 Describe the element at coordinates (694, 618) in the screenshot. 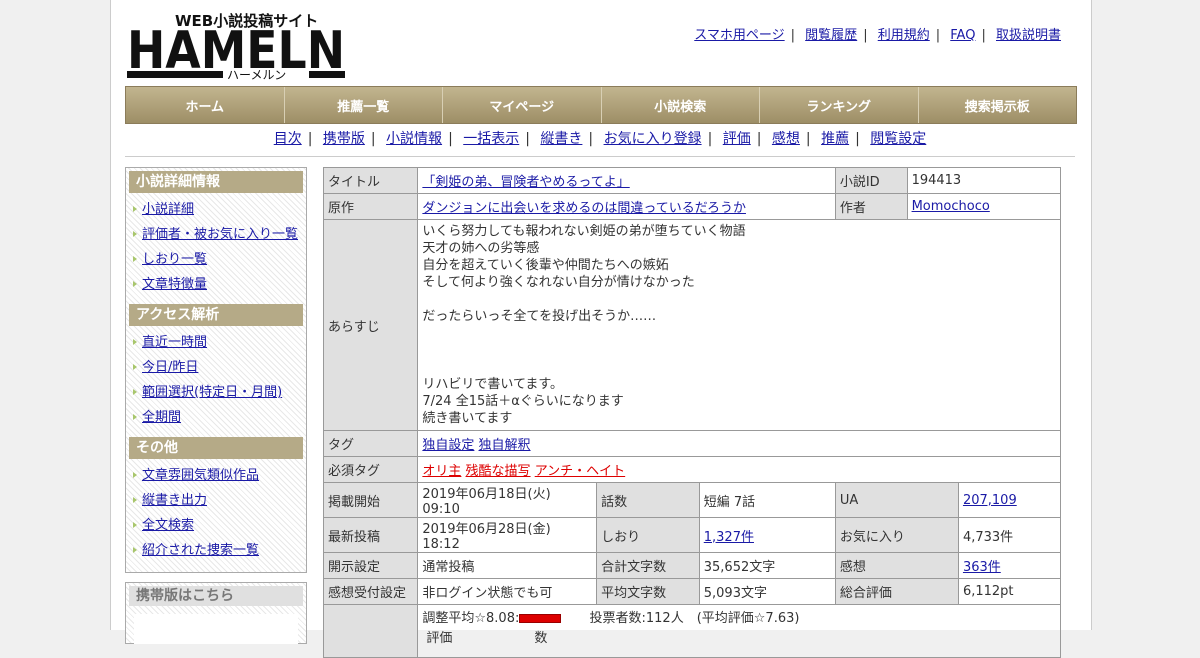

I see `voters-count: 投票者数:112人 (平均評価☆7.63)` at that location.